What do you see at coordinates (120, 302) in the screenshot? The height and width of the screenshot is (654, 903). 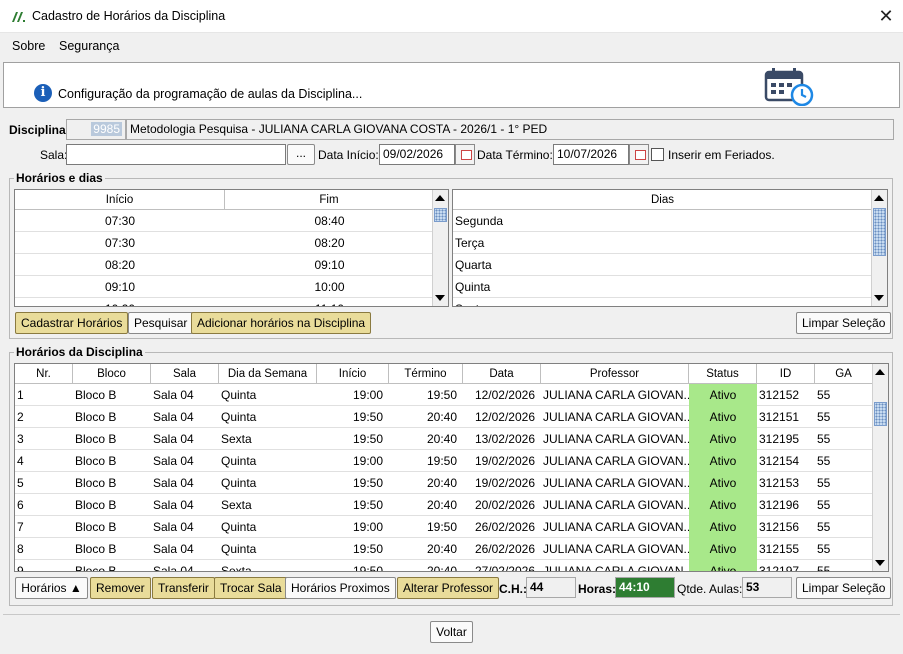 I see `cell-inicio: 10:20` at bounding box center [120, 302].